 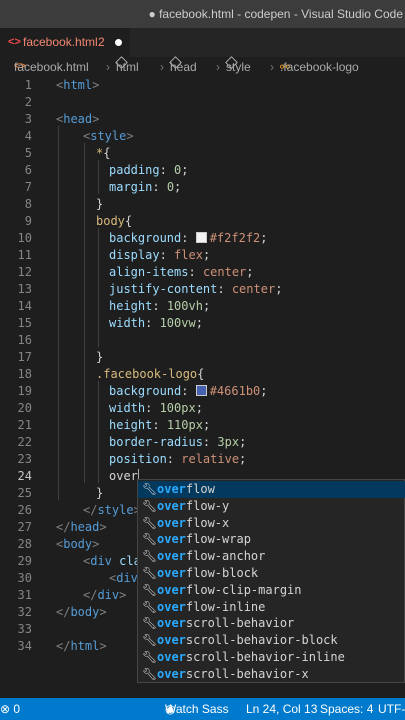 What do you see at coordinates (193, 505) in the screenshot?
I see `suggestion-label: overflow-y` at bounding box center [193, 505].